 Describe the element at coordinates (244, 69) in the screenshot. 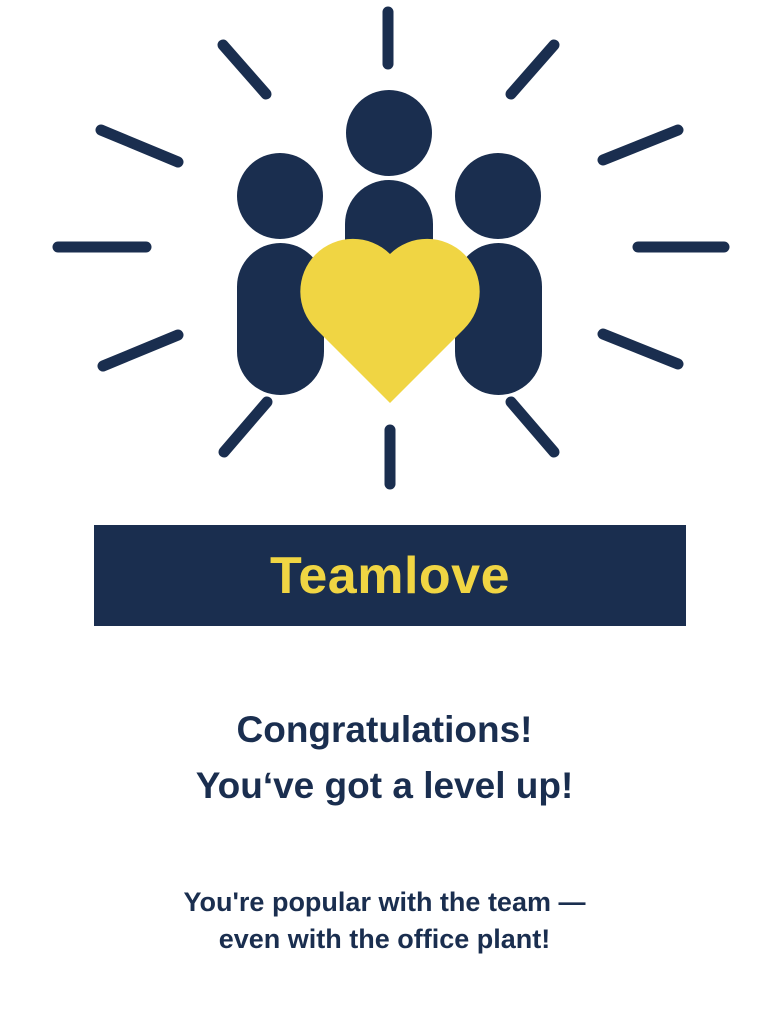

I see `ray-top-left` at that location.